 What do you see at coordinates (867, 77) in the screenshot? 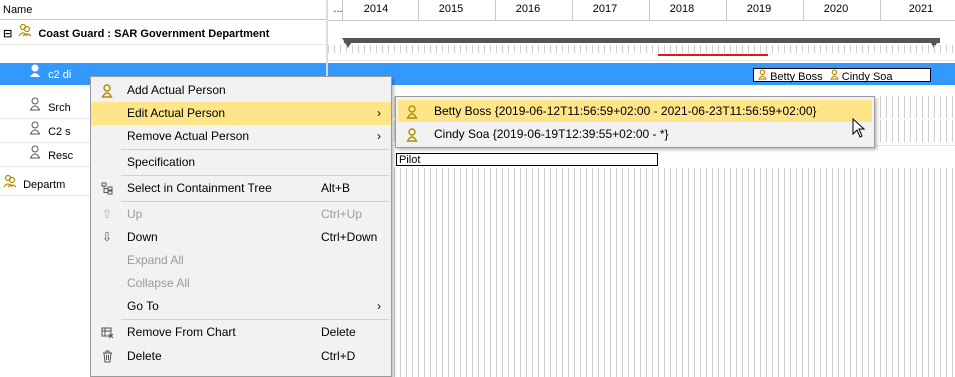
I see `lifeline-tag-name: Cindy Soa` at bounding box center [867, 77].